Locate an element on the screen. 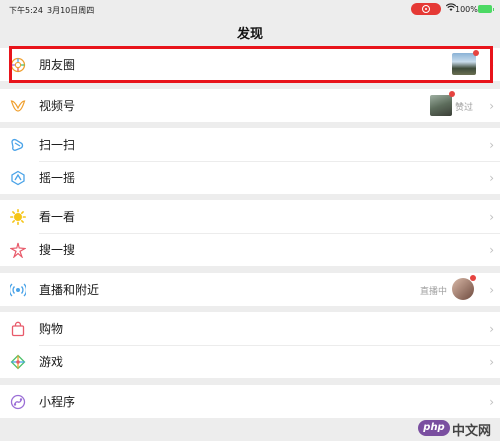 The height and width of the screenshot is (441, 500). menu-item-search: 搜一搜 › is located at coordinates (250, 249).